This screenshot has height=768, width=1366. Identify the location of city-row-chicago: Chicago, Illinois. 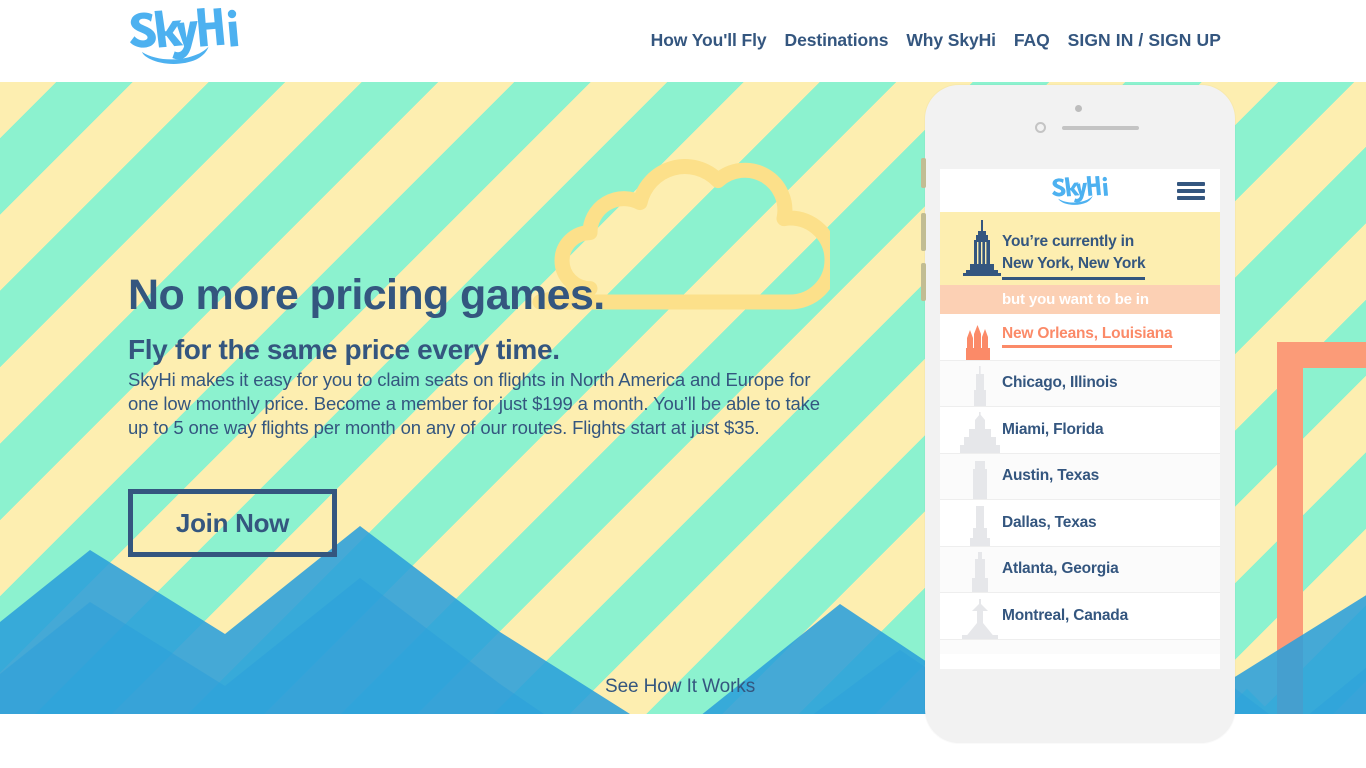
(1080, 383).